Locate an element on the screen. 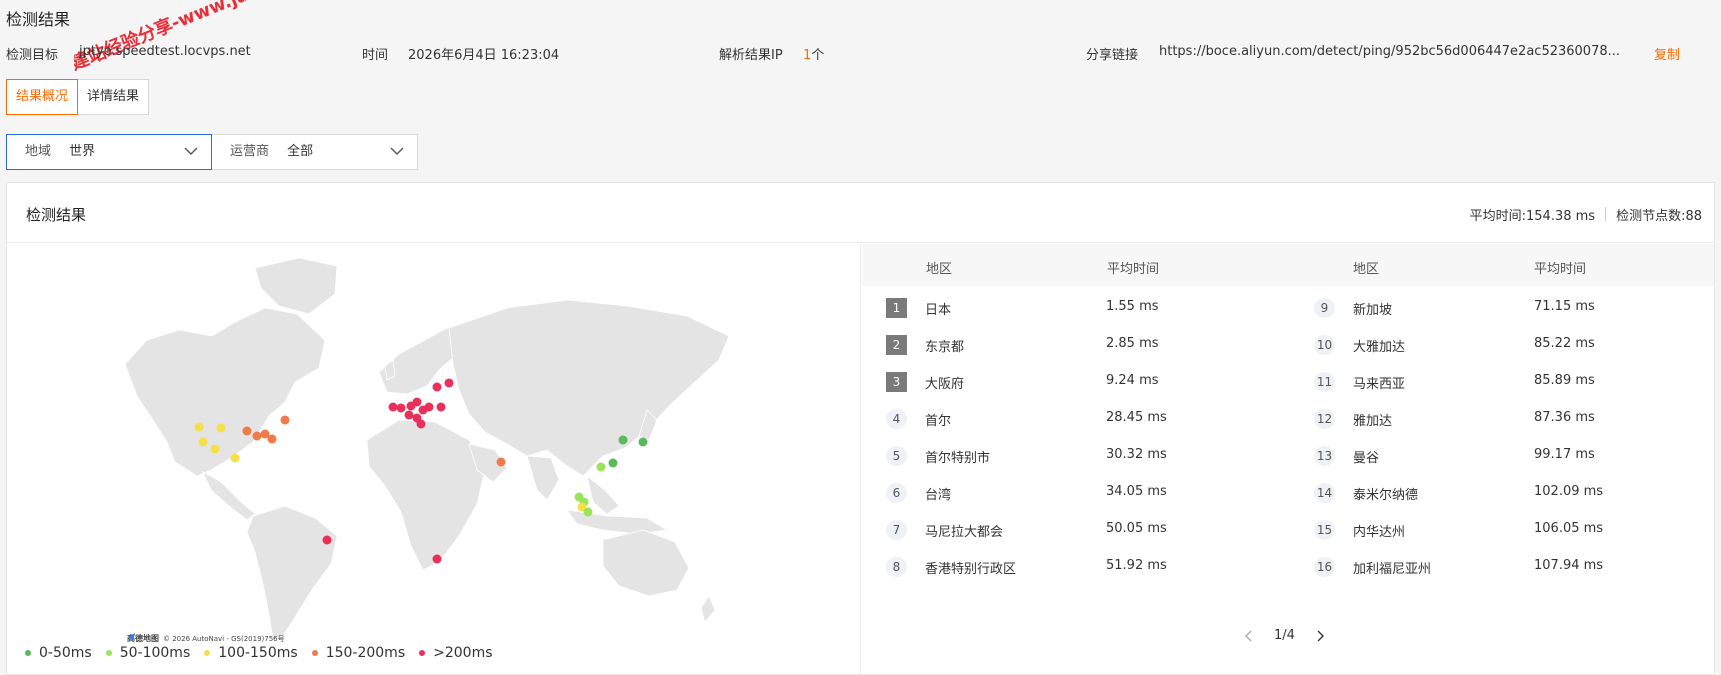  region-select-value: 世界 is located at coordinates (82, 151).